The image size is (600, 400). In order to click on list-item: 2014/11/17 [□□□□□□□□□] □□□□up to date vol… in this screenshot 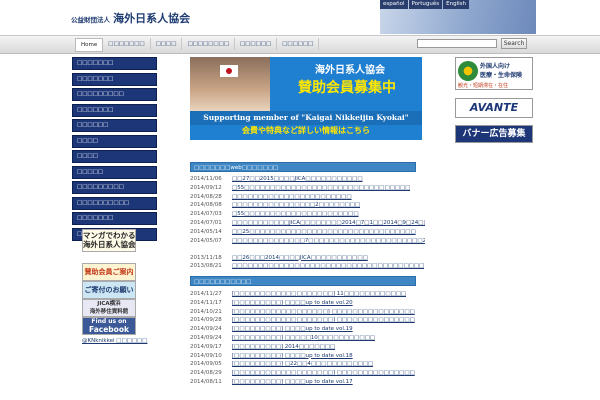, I will do `click(307, 303)`.